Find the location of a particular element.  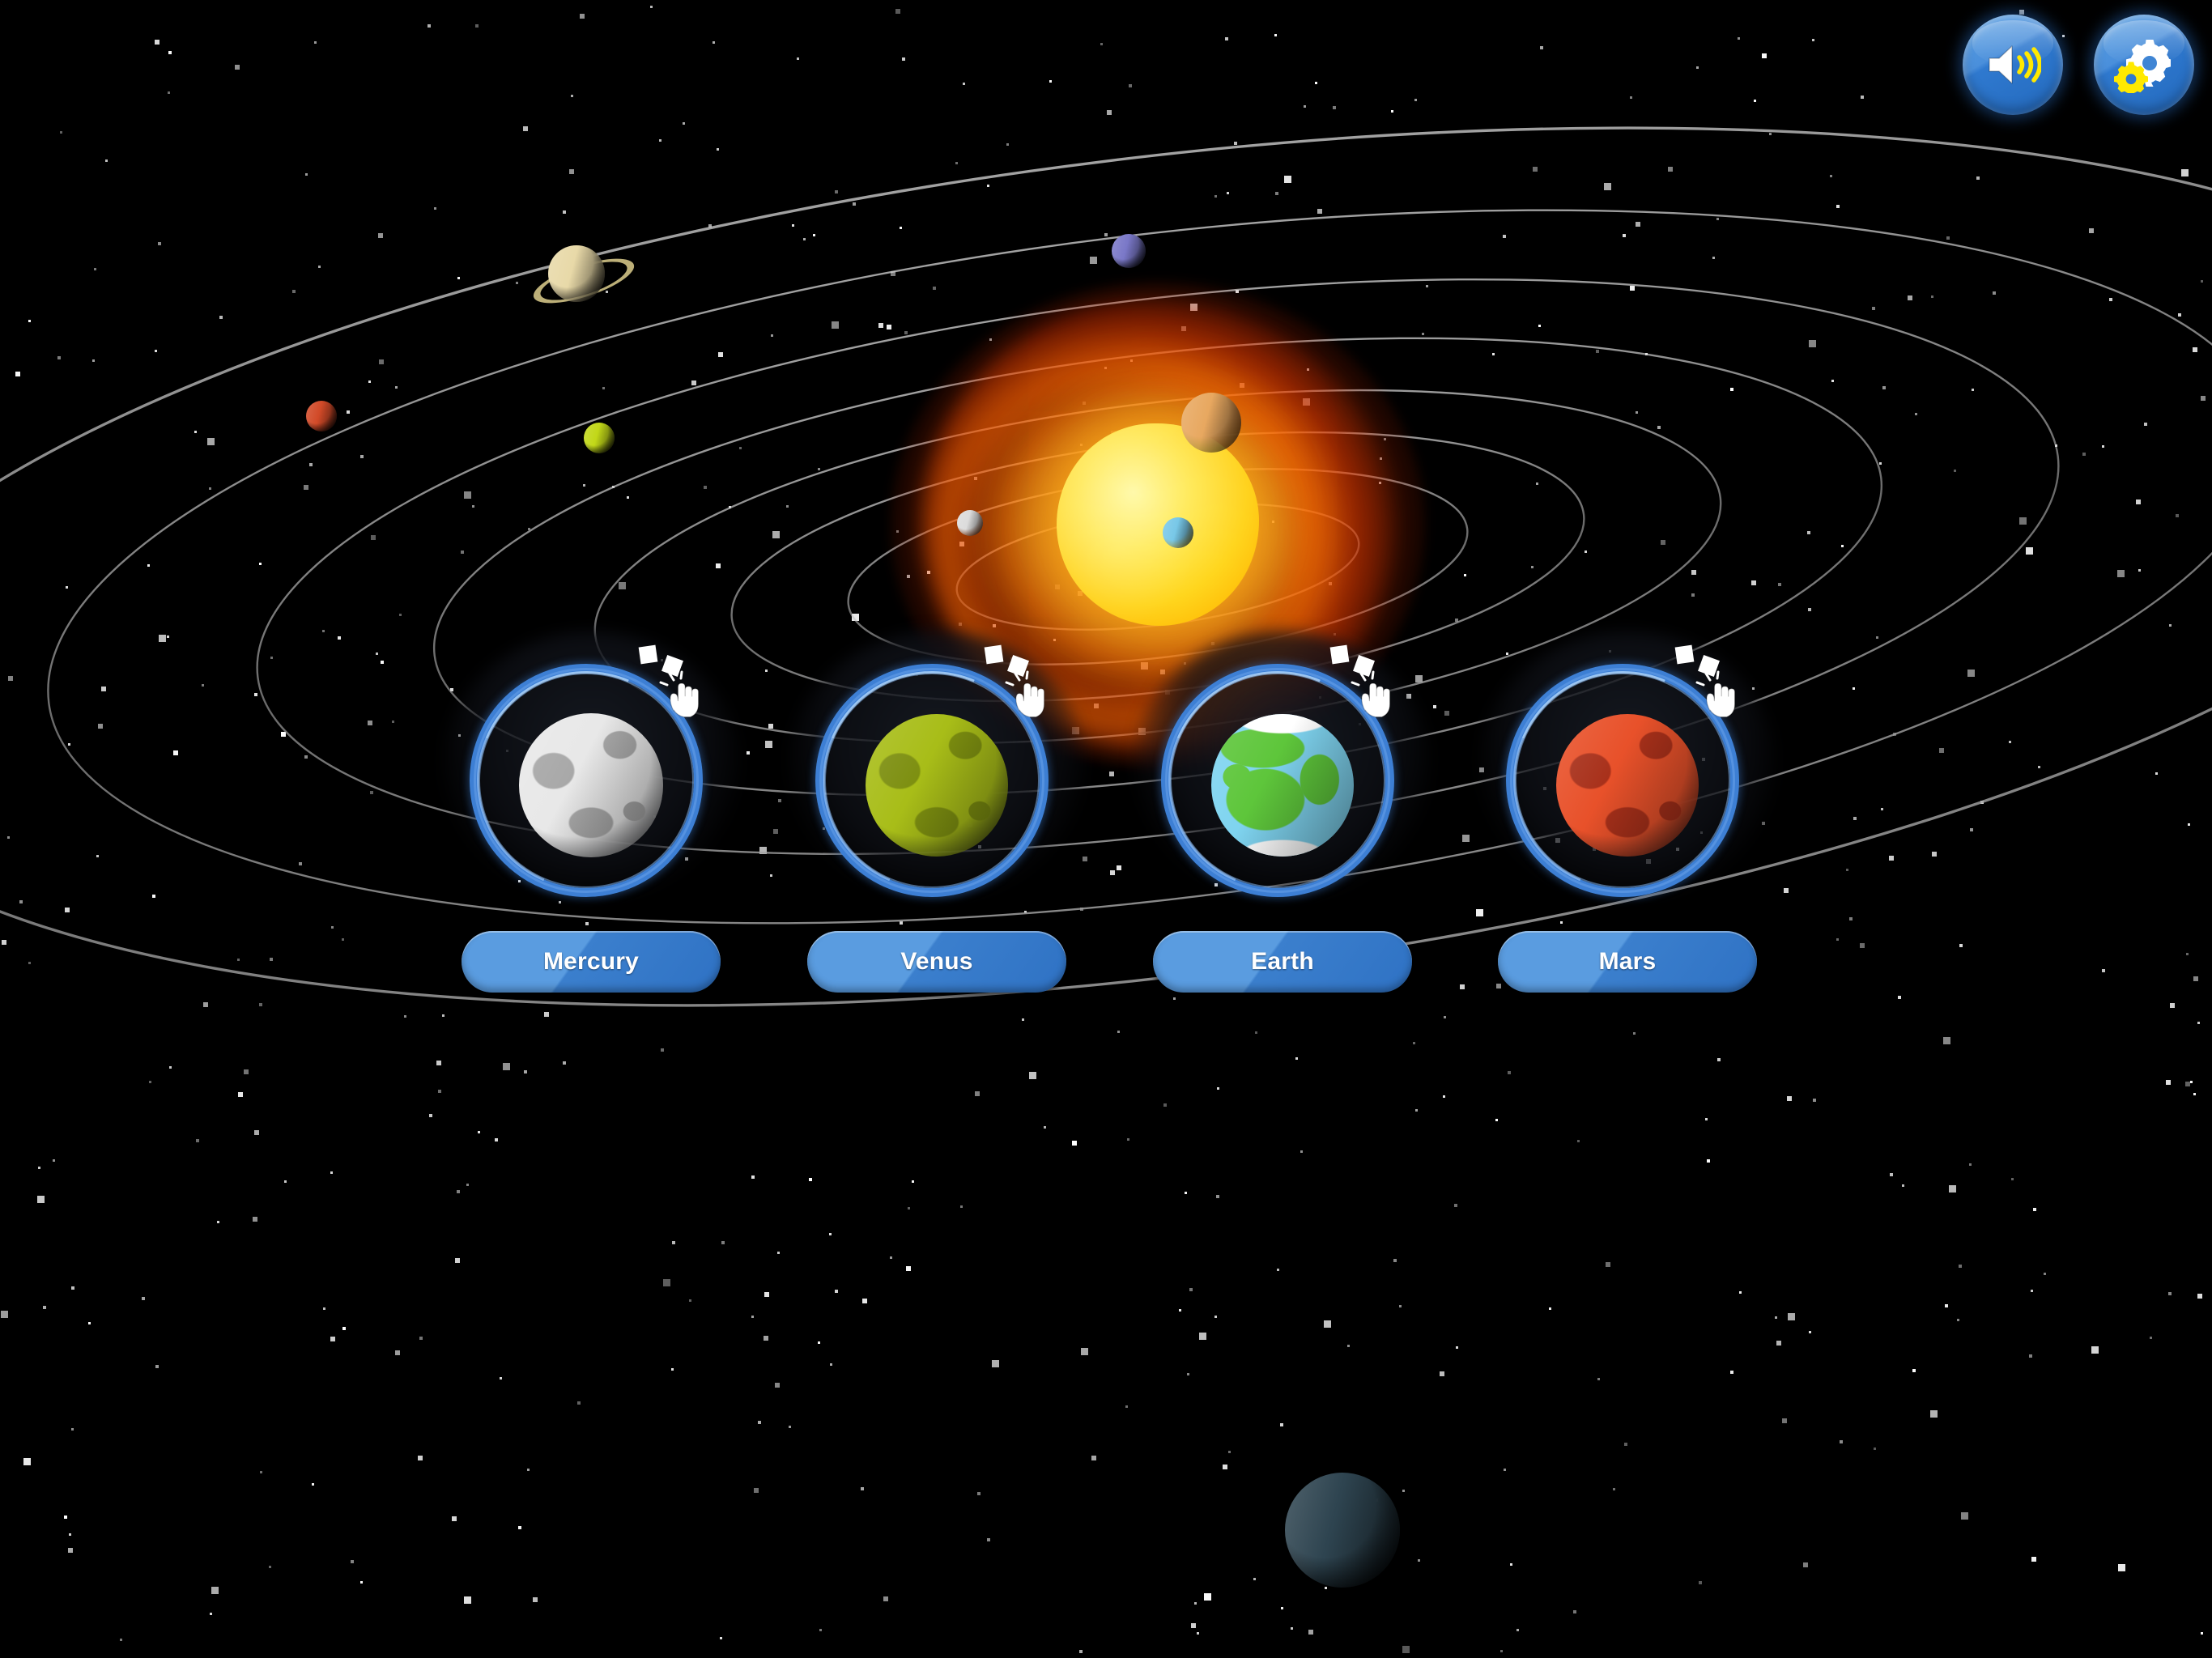

planet-button-label: Mars is located at coordinates (1628, 961).